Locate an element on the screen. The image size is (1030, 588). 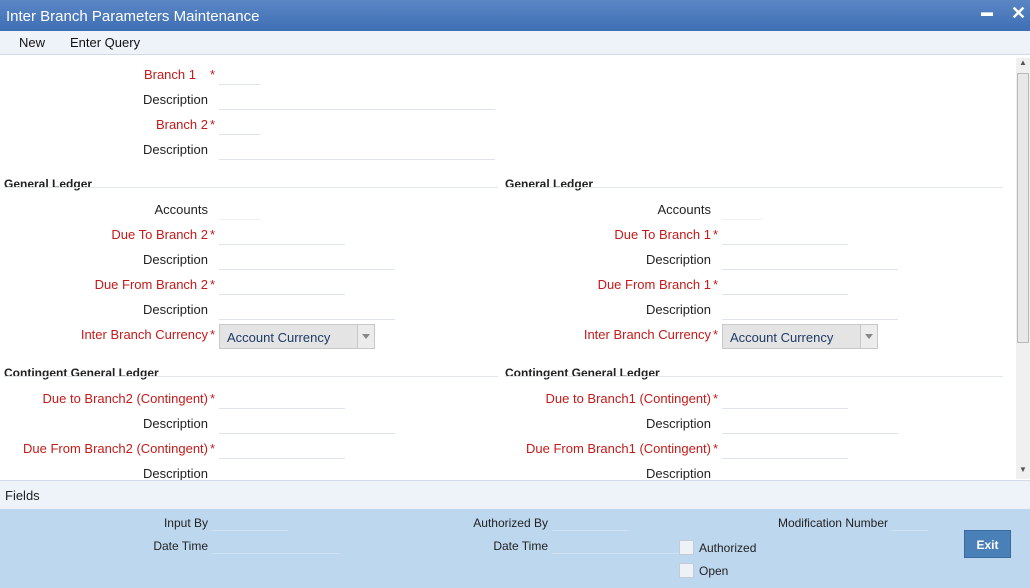
gl-right-section-title: General Ledger is located at coordinates (549, 184).